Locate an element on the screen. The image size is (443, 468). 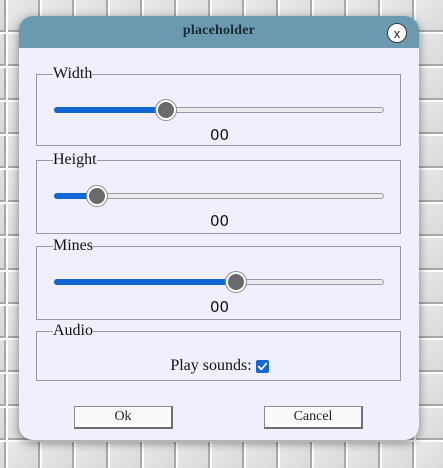
mines-value: 00 is located at coordinates (219, 307).